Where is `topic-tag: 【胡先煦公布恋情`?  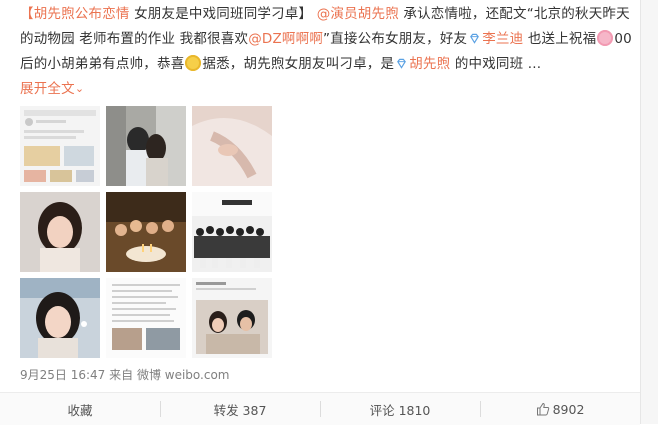
topic-tag: 【胡先煦公布恋情 is located at coordinates (75, 14).